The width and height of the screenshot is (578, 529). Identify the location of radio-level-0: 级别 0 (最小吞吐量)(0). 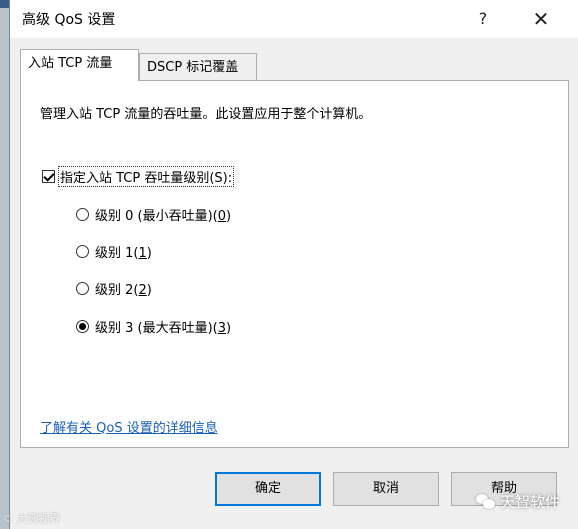
(153, 214).